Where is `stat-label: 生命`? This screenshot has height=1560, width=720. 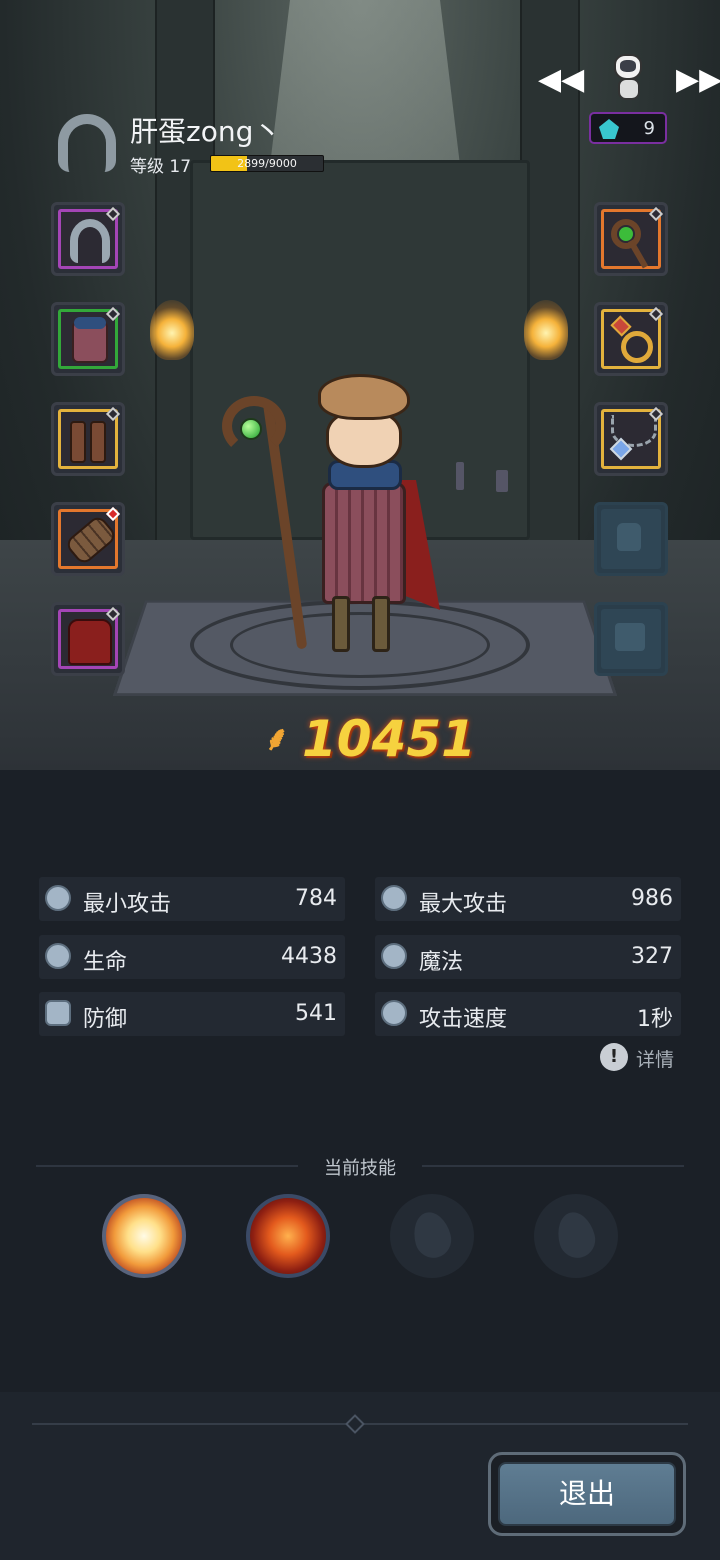 stat-label: 生命 is located at coordinates (105, 962).